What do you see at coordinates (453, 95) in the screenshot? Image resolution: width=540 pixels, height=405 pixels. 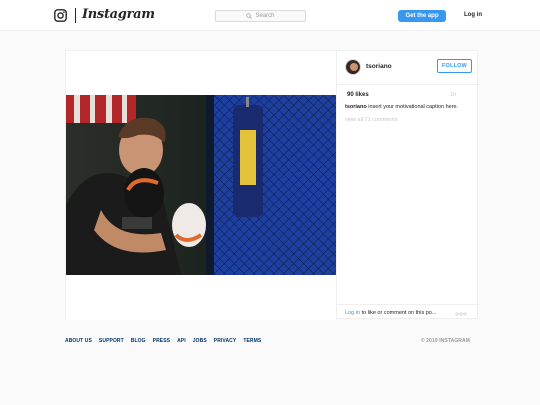 I see `post-timestamp: 1h` at bounding box center [453, 95].